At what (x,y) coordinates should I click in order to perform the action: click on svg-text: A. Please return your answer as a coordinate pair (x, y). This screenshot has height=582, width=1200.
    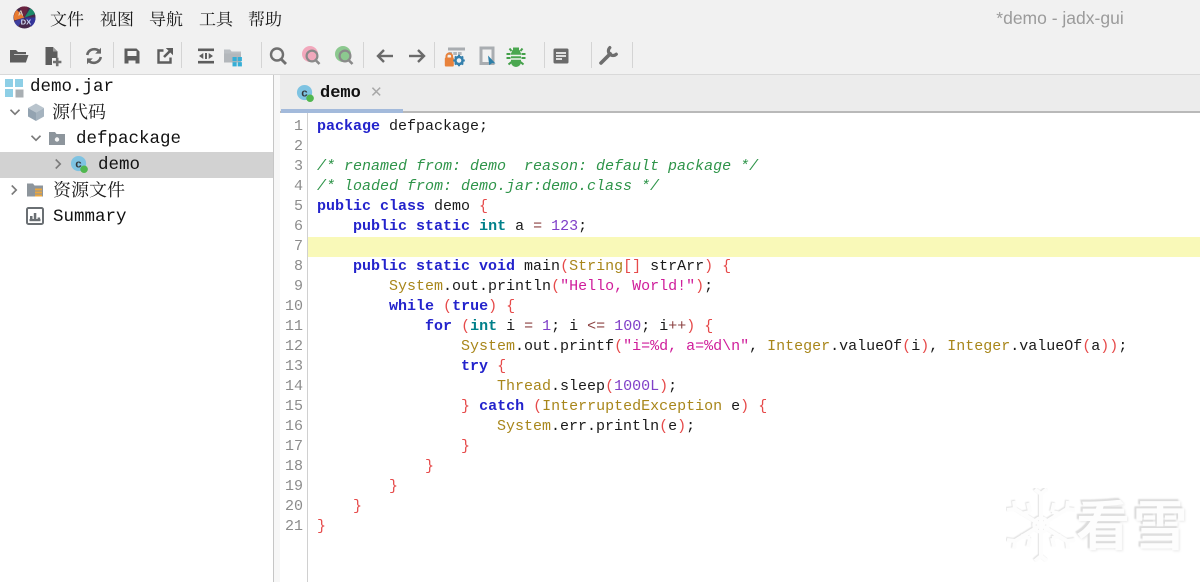
    Looking at the image, I should click on (20, 14).